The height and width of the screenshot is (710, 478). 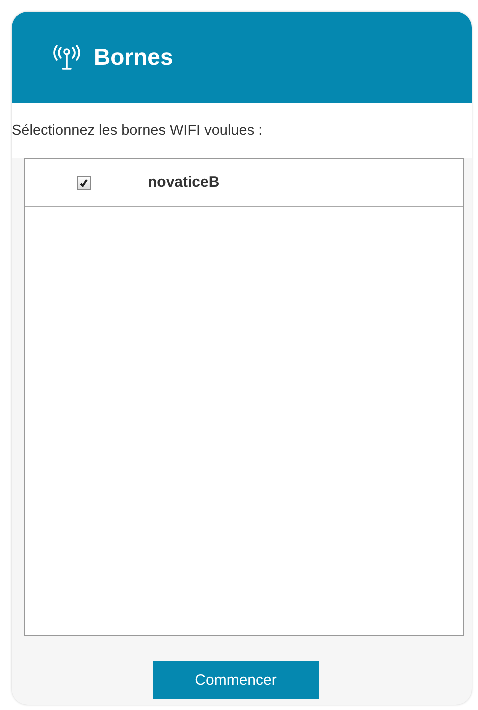 What do you see at coordinates (242, 130) in the screenshot?
I see `instruction-text: Sélectionnez les bornes WIFI voulues :` at bounding box center [242, 130].